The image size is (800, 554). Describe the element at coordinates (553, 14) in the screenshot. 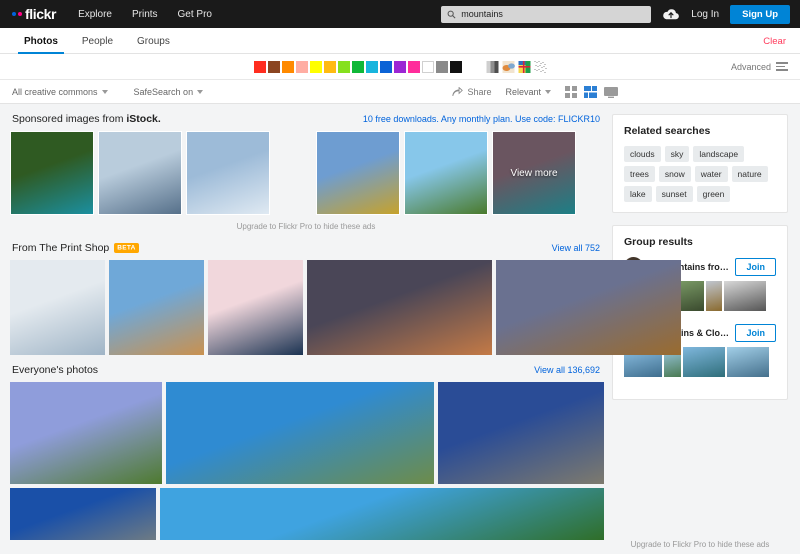

I see `search-input` at that location.